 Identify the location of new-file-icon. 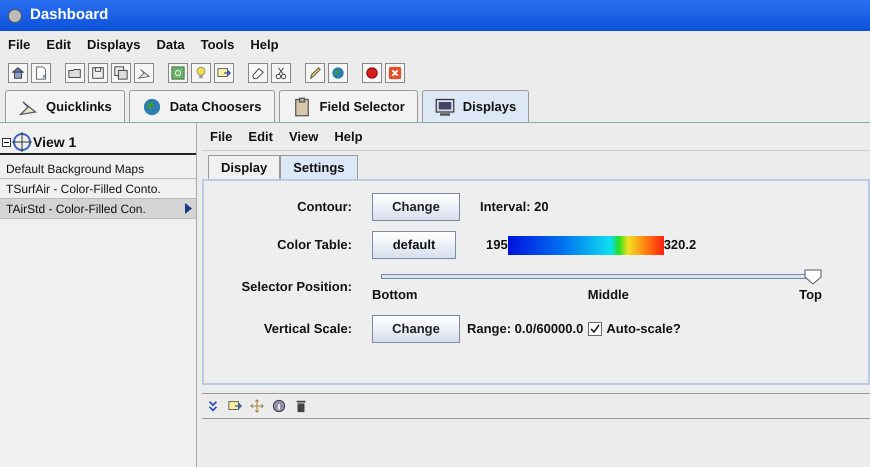
(41, 73).